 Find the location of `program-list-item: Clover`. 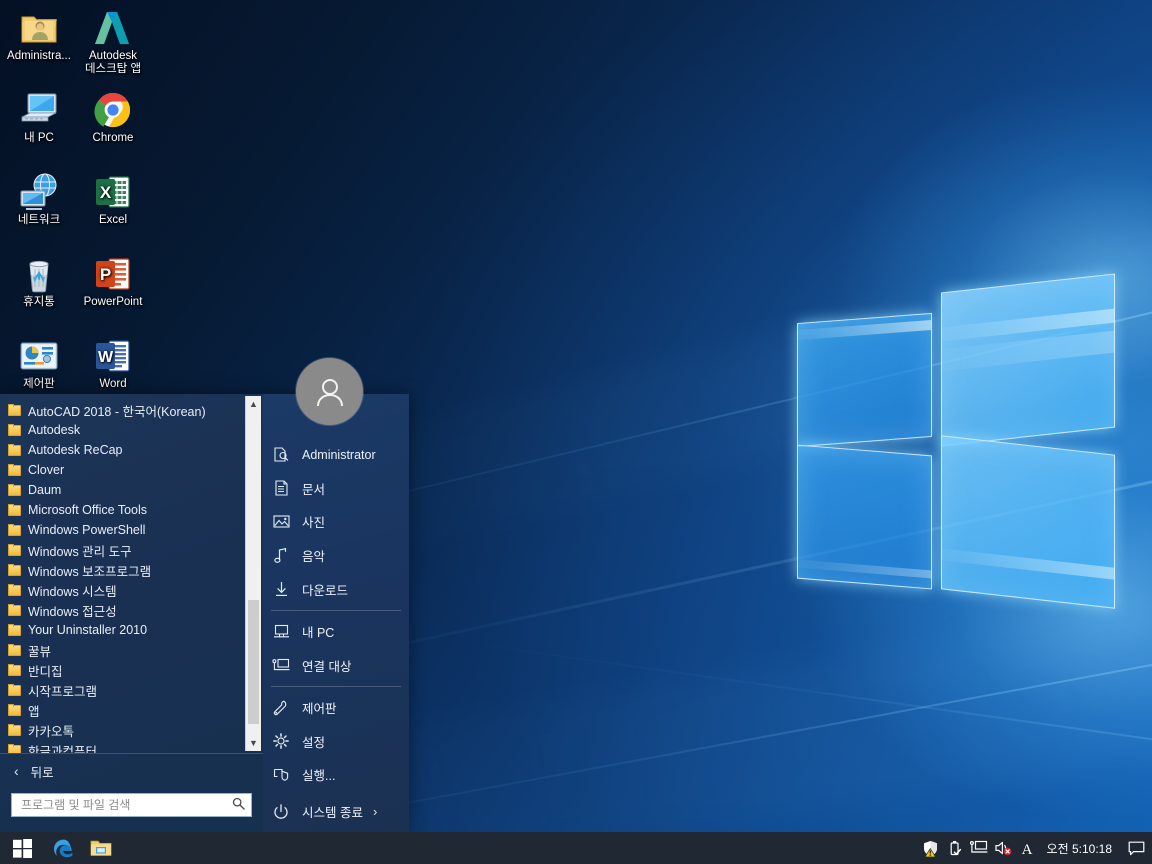

program-list-item: Clover is located at coordinates (126, 470).